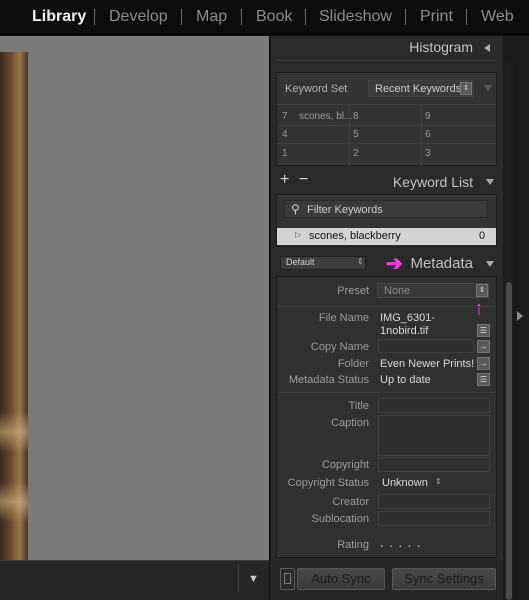  I want to click on photo-preview, so click(14, 316).